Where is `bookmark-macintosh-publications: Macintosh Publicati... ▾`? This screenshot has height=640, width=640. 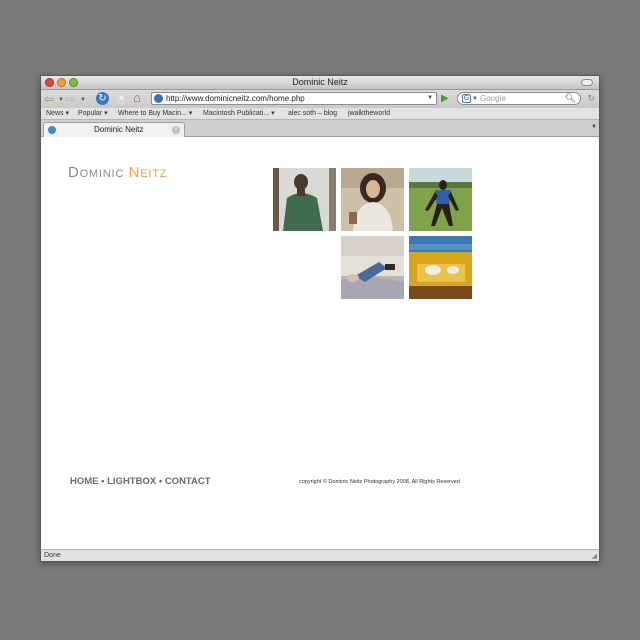
bookmark-macintosh-publications: Macintosh Publicati... ▾ is located at coordinates (239, 113).